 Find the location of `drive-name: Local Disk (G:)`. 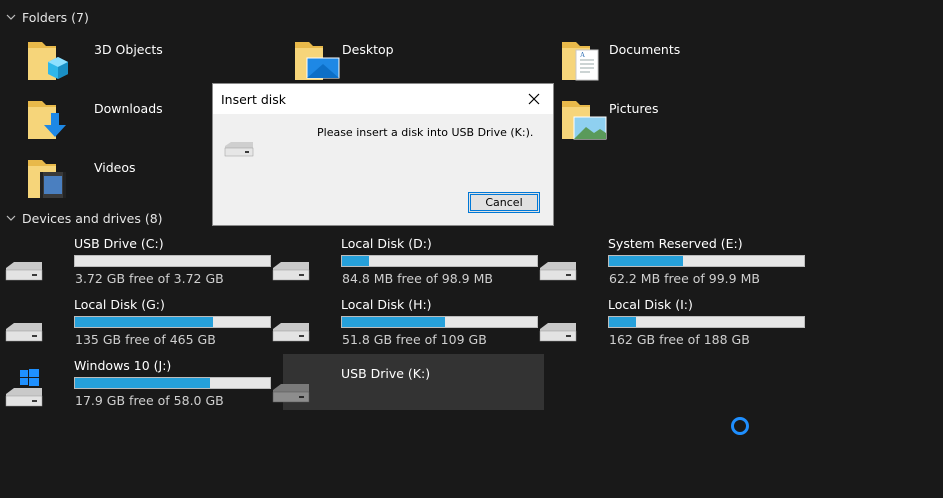

drive-name: Local Disk (G:) is located at coordinates (119, 304).